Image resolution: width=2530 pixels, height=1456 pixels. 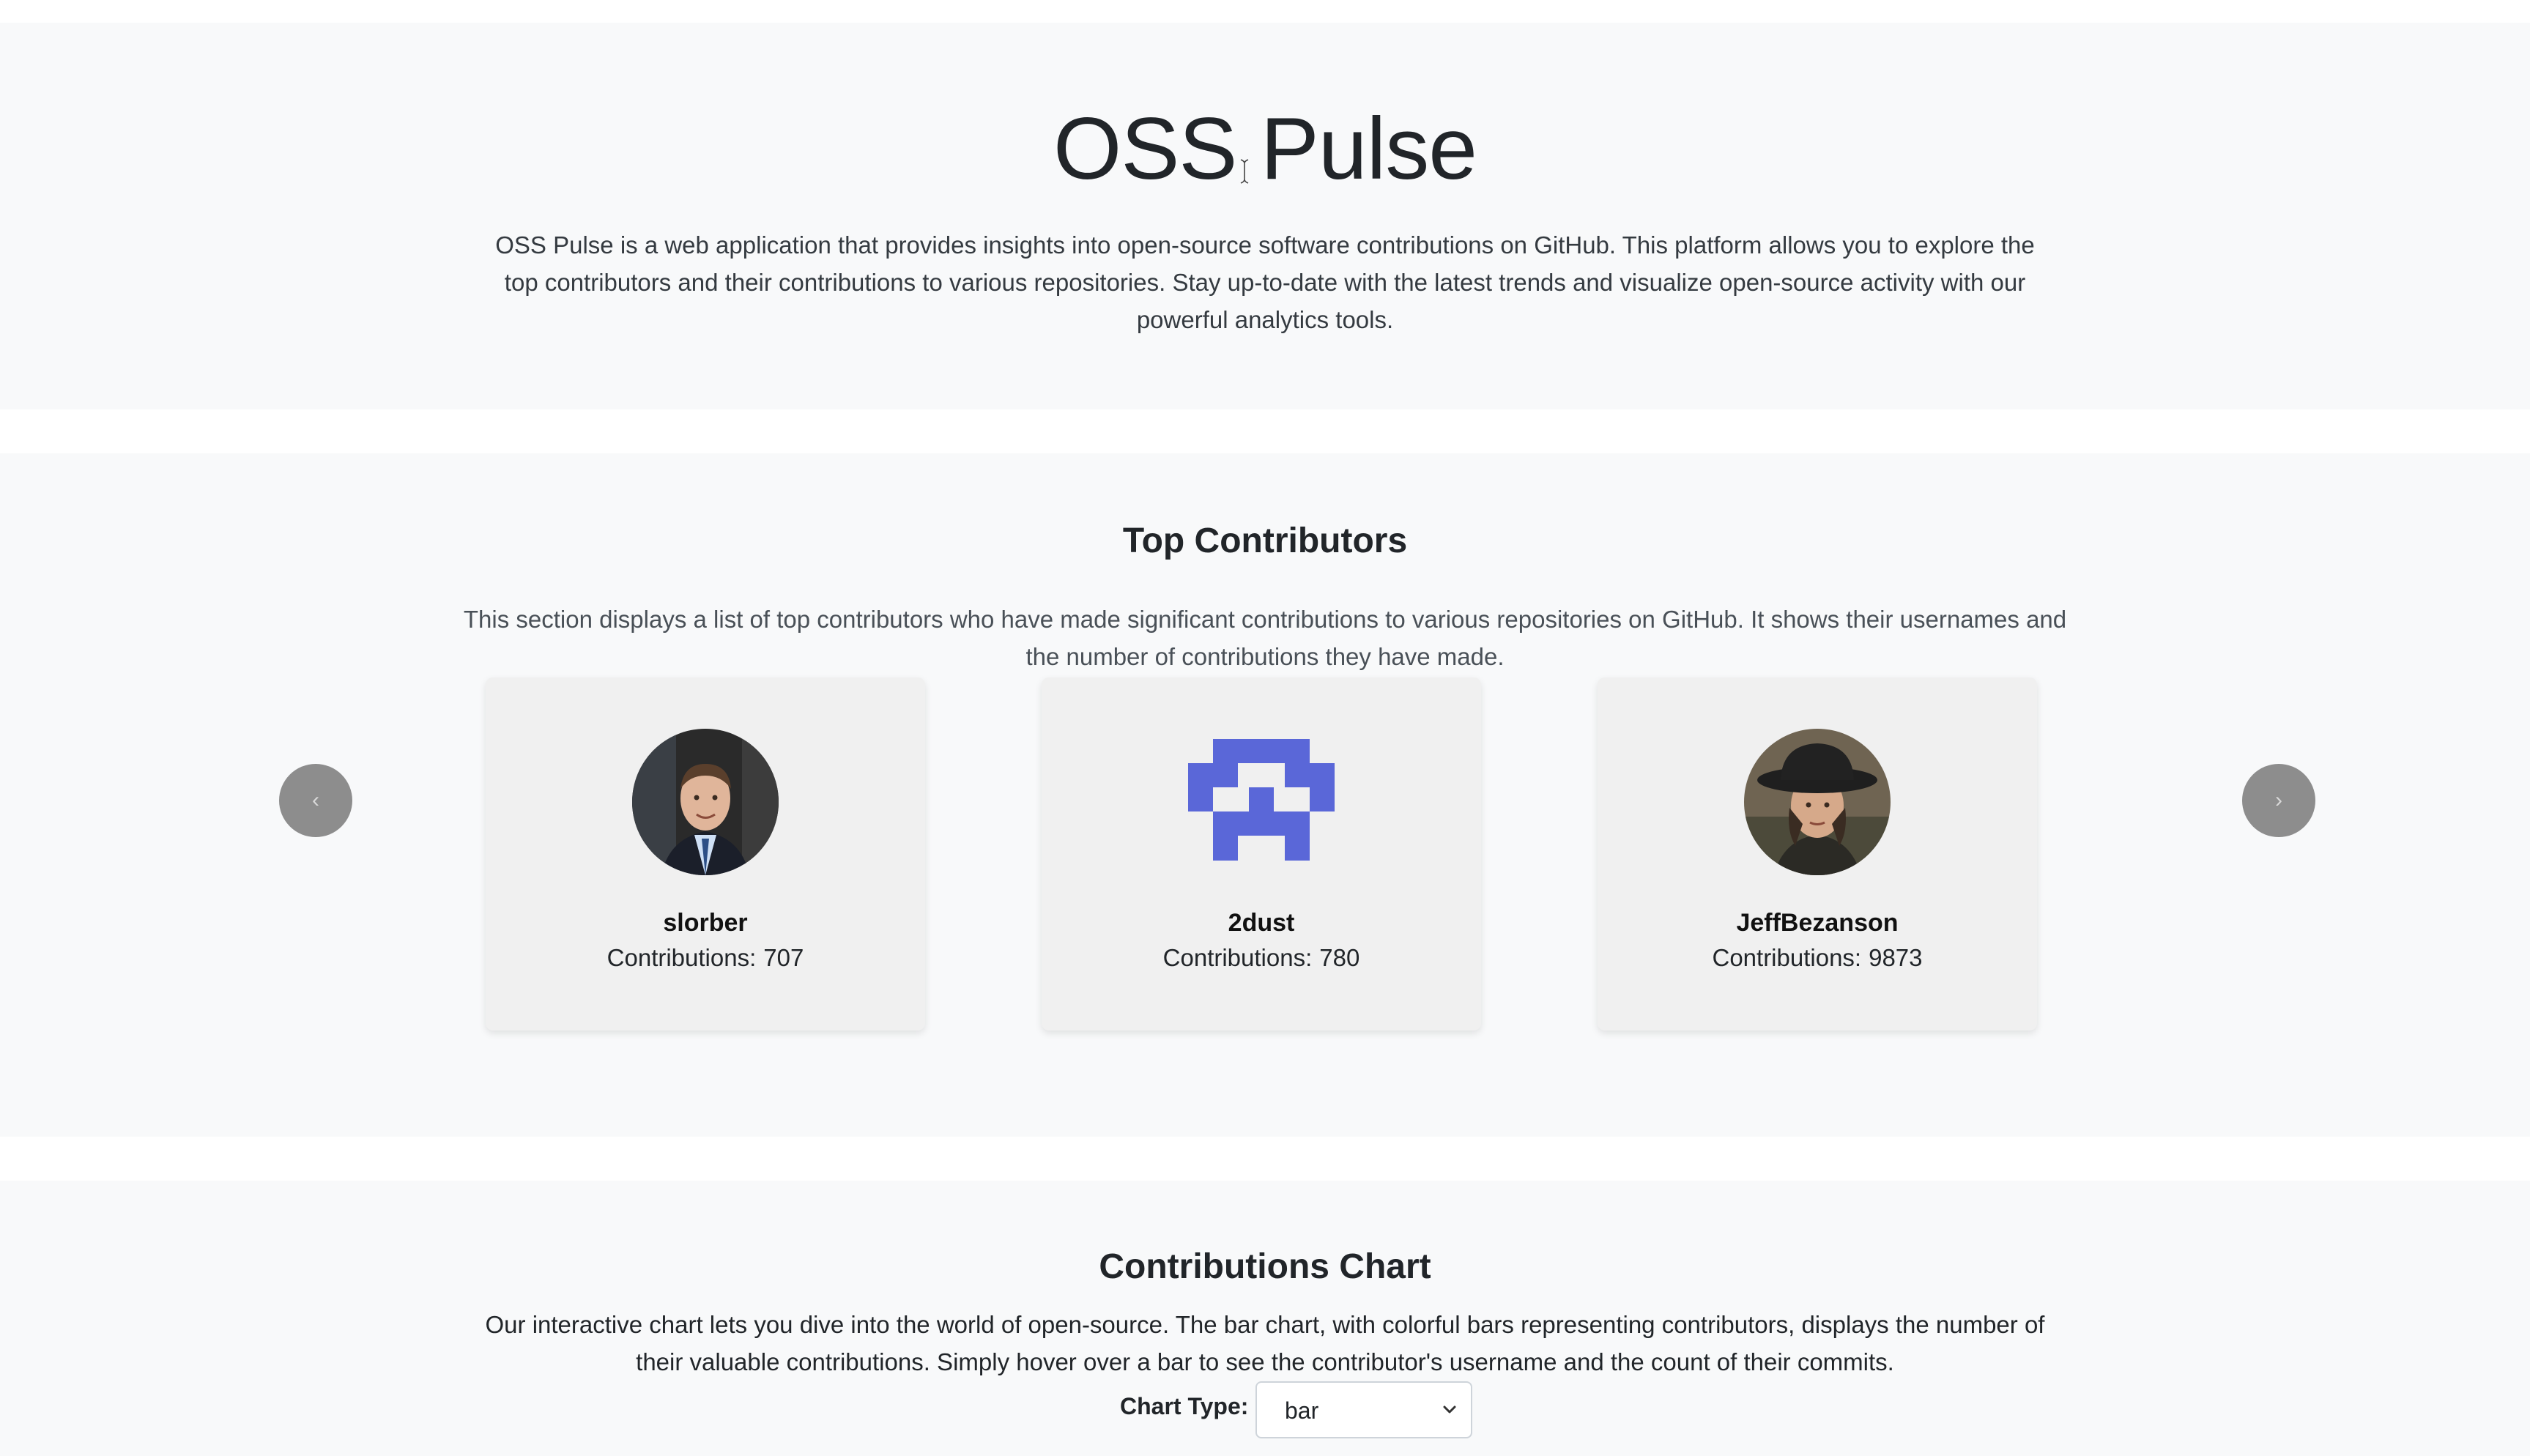 I want to click on contributor-username: slorber, so click(x=705, y=923).